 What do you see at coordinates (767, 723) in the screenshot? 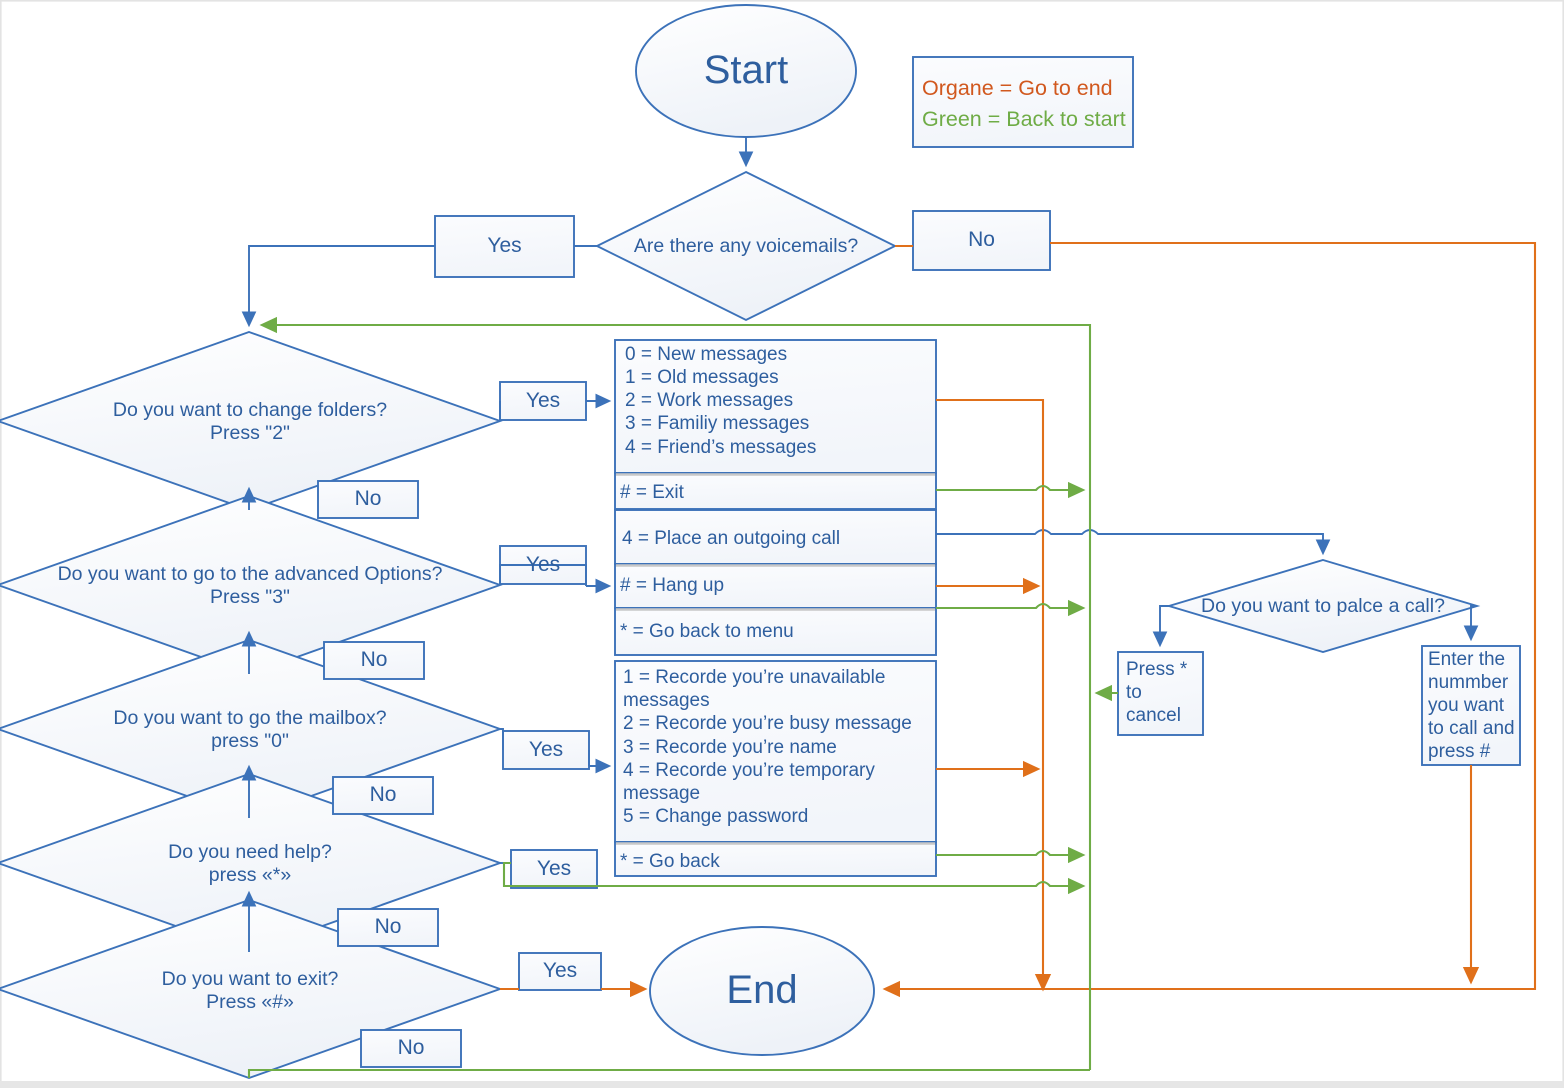
I see `menu-mailbox-item-2: 2 = Recorde you’re busy message` at bounding box center [767, 723].